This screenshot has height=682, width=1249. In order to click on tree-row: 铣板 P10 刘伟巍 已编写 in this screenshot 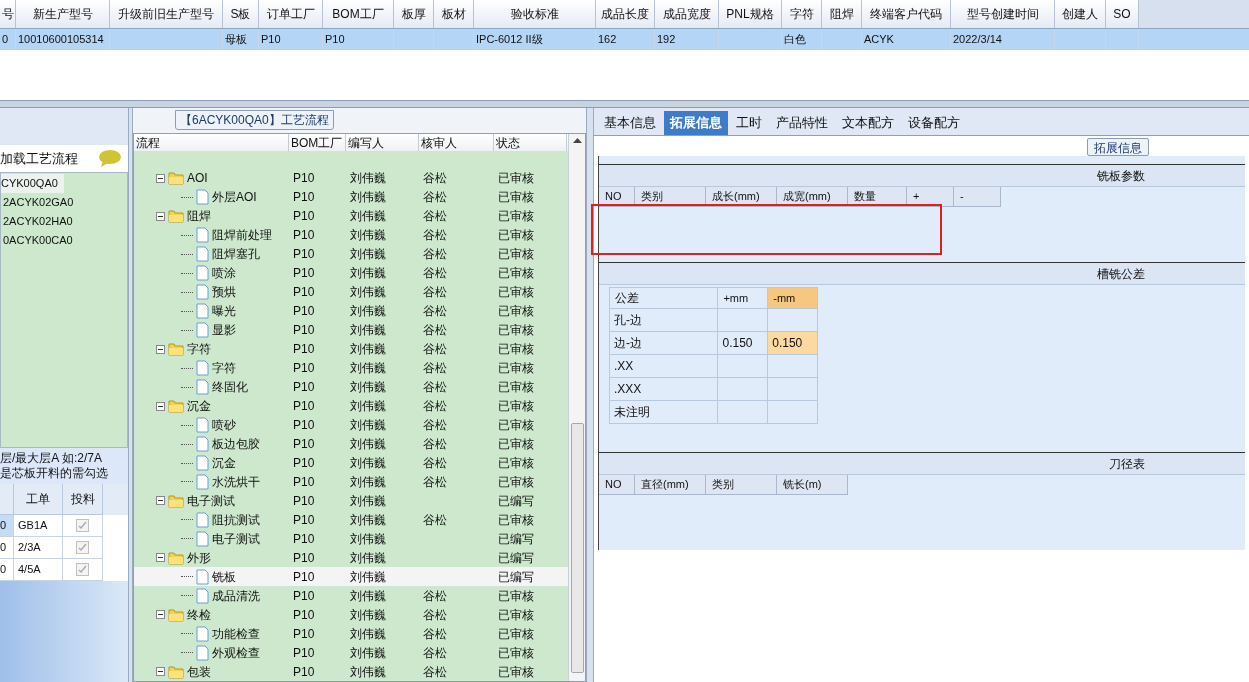, I will do `click(351, 577)`.